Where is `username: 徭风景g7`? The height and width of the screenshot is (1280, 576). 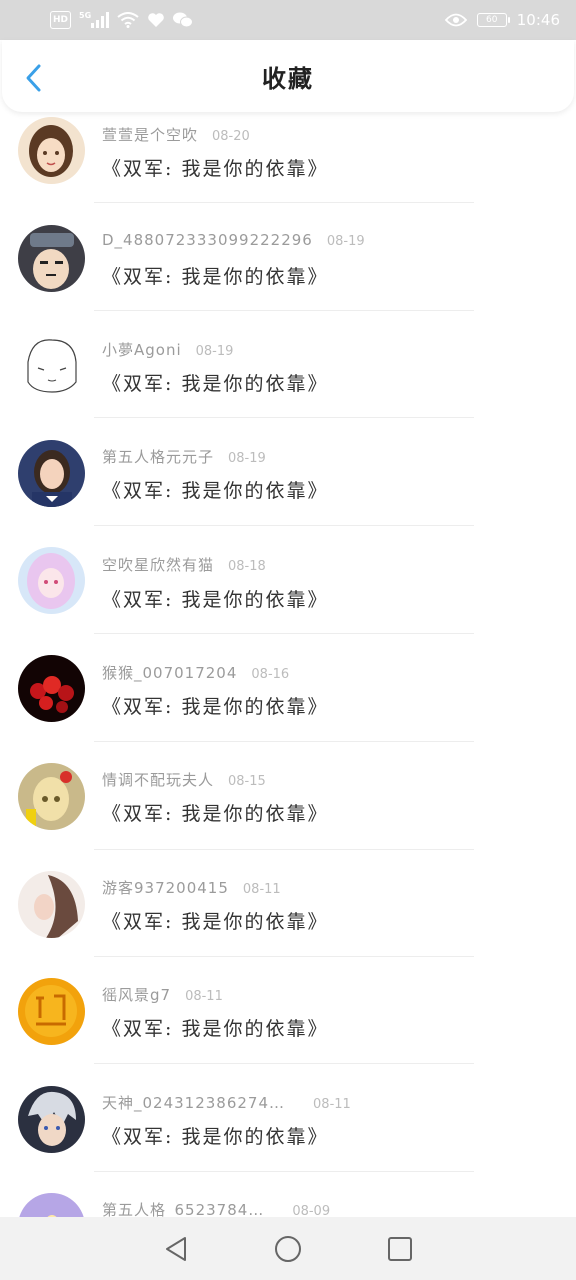
username: 徭风景g7 is located at coordinates (136, 994).